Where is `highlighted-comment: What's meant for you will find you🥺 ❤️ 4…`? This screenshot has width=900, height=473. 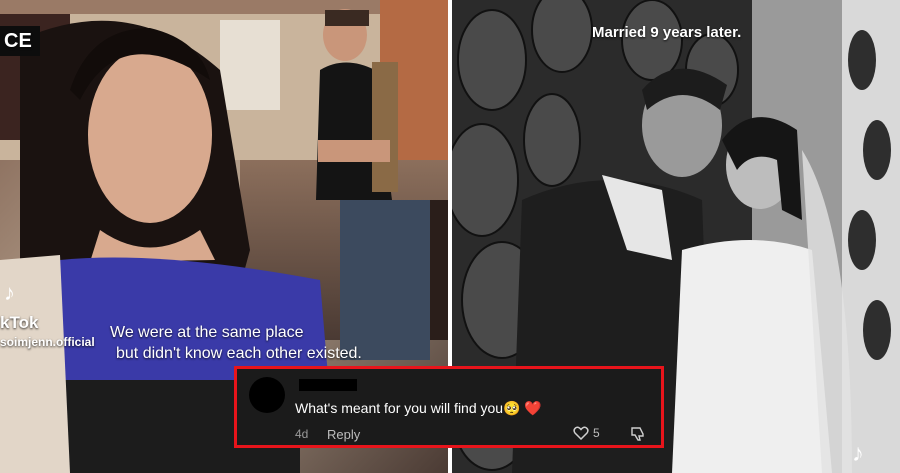
highlighted-comment: What's meant for you will find you🥺 ❤️ 4… is located at coordinates (449, 407).